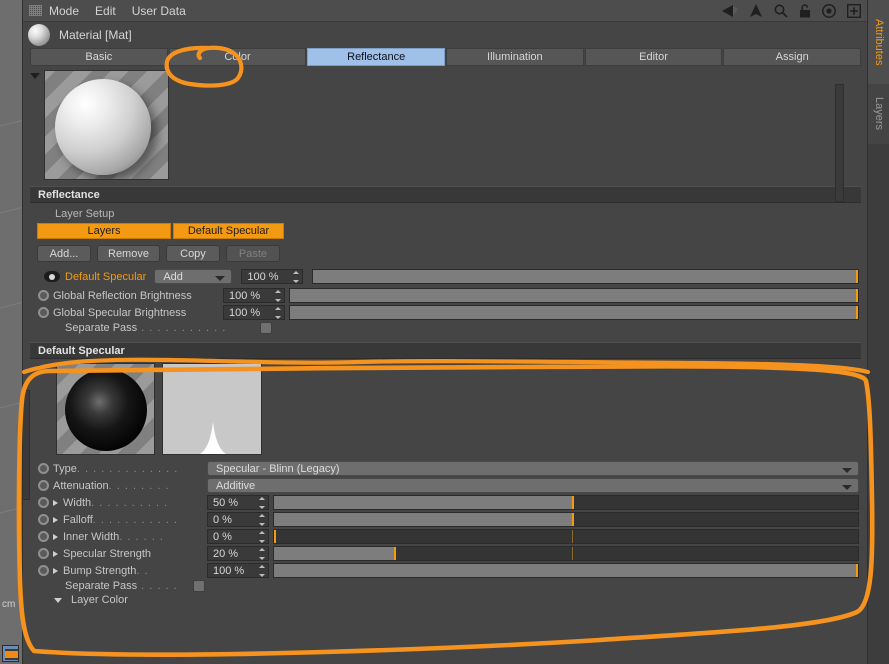 This screenshot has height=664, width=889. Describe the element at coordinates (238, 553) in the screenshot. I see `specular-strength-field: 20 %` at that location.